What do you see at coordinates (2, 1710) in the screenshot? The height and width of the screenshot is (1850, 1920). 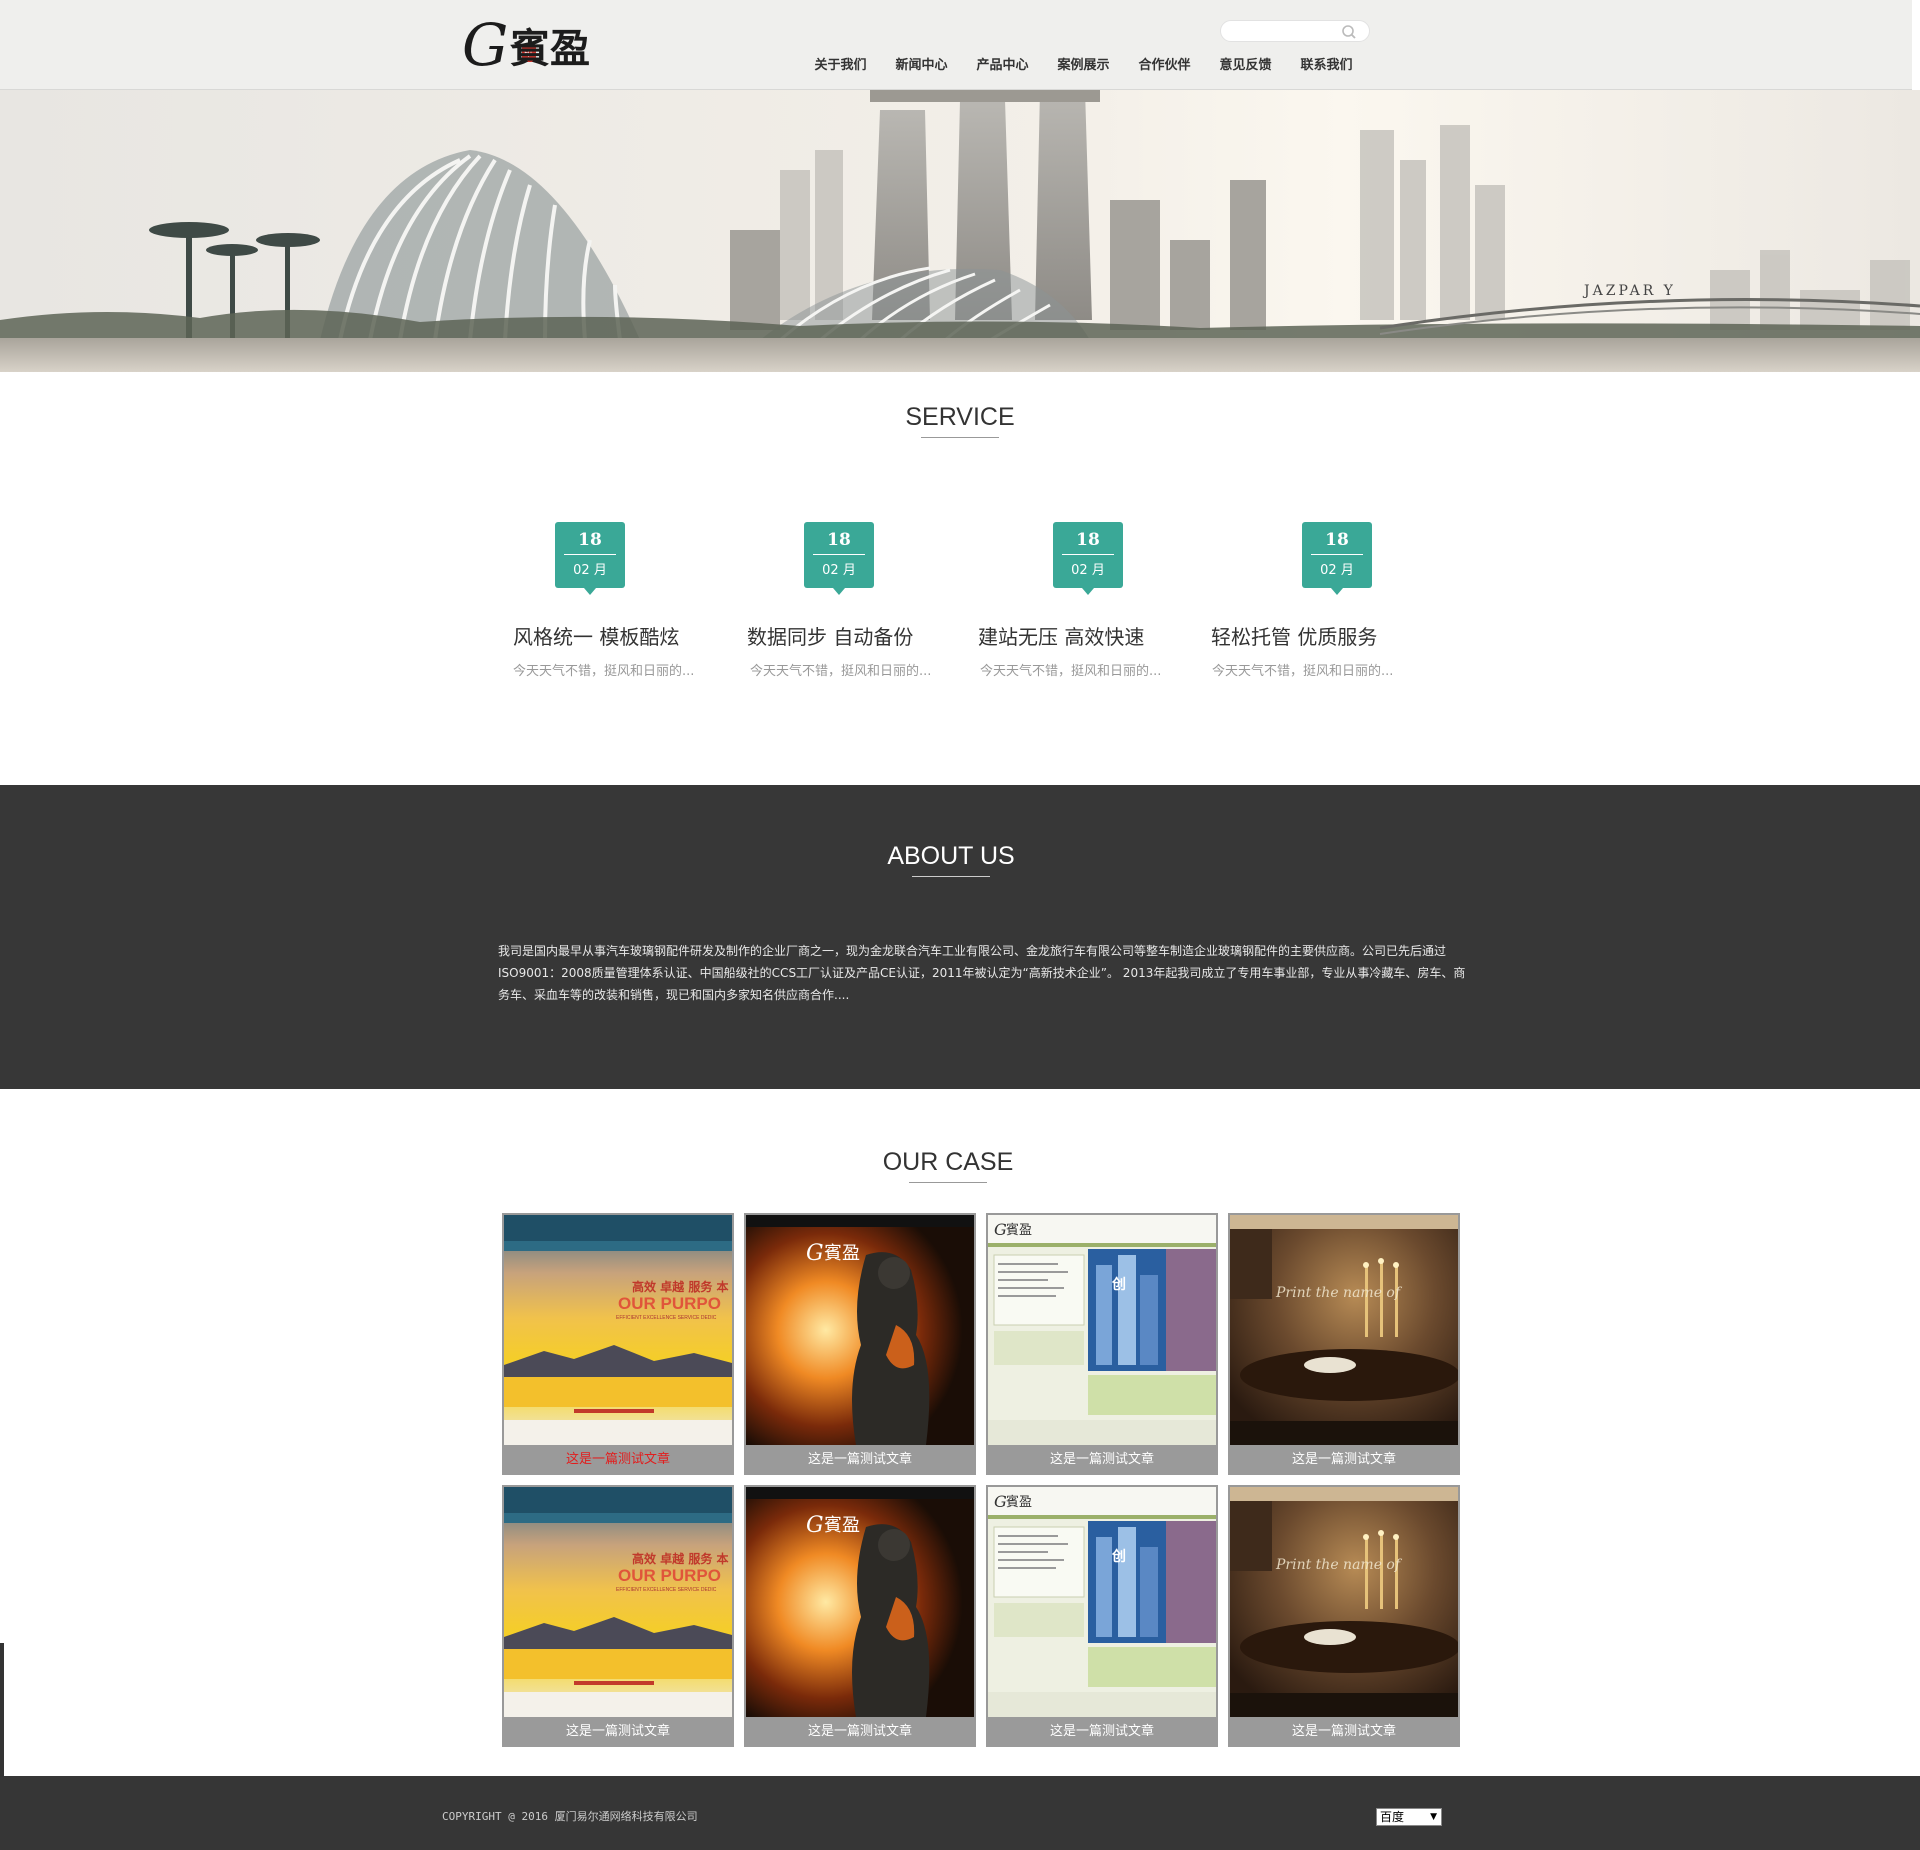 I see `left-edge-bar` at bounding box center [2, 1710].